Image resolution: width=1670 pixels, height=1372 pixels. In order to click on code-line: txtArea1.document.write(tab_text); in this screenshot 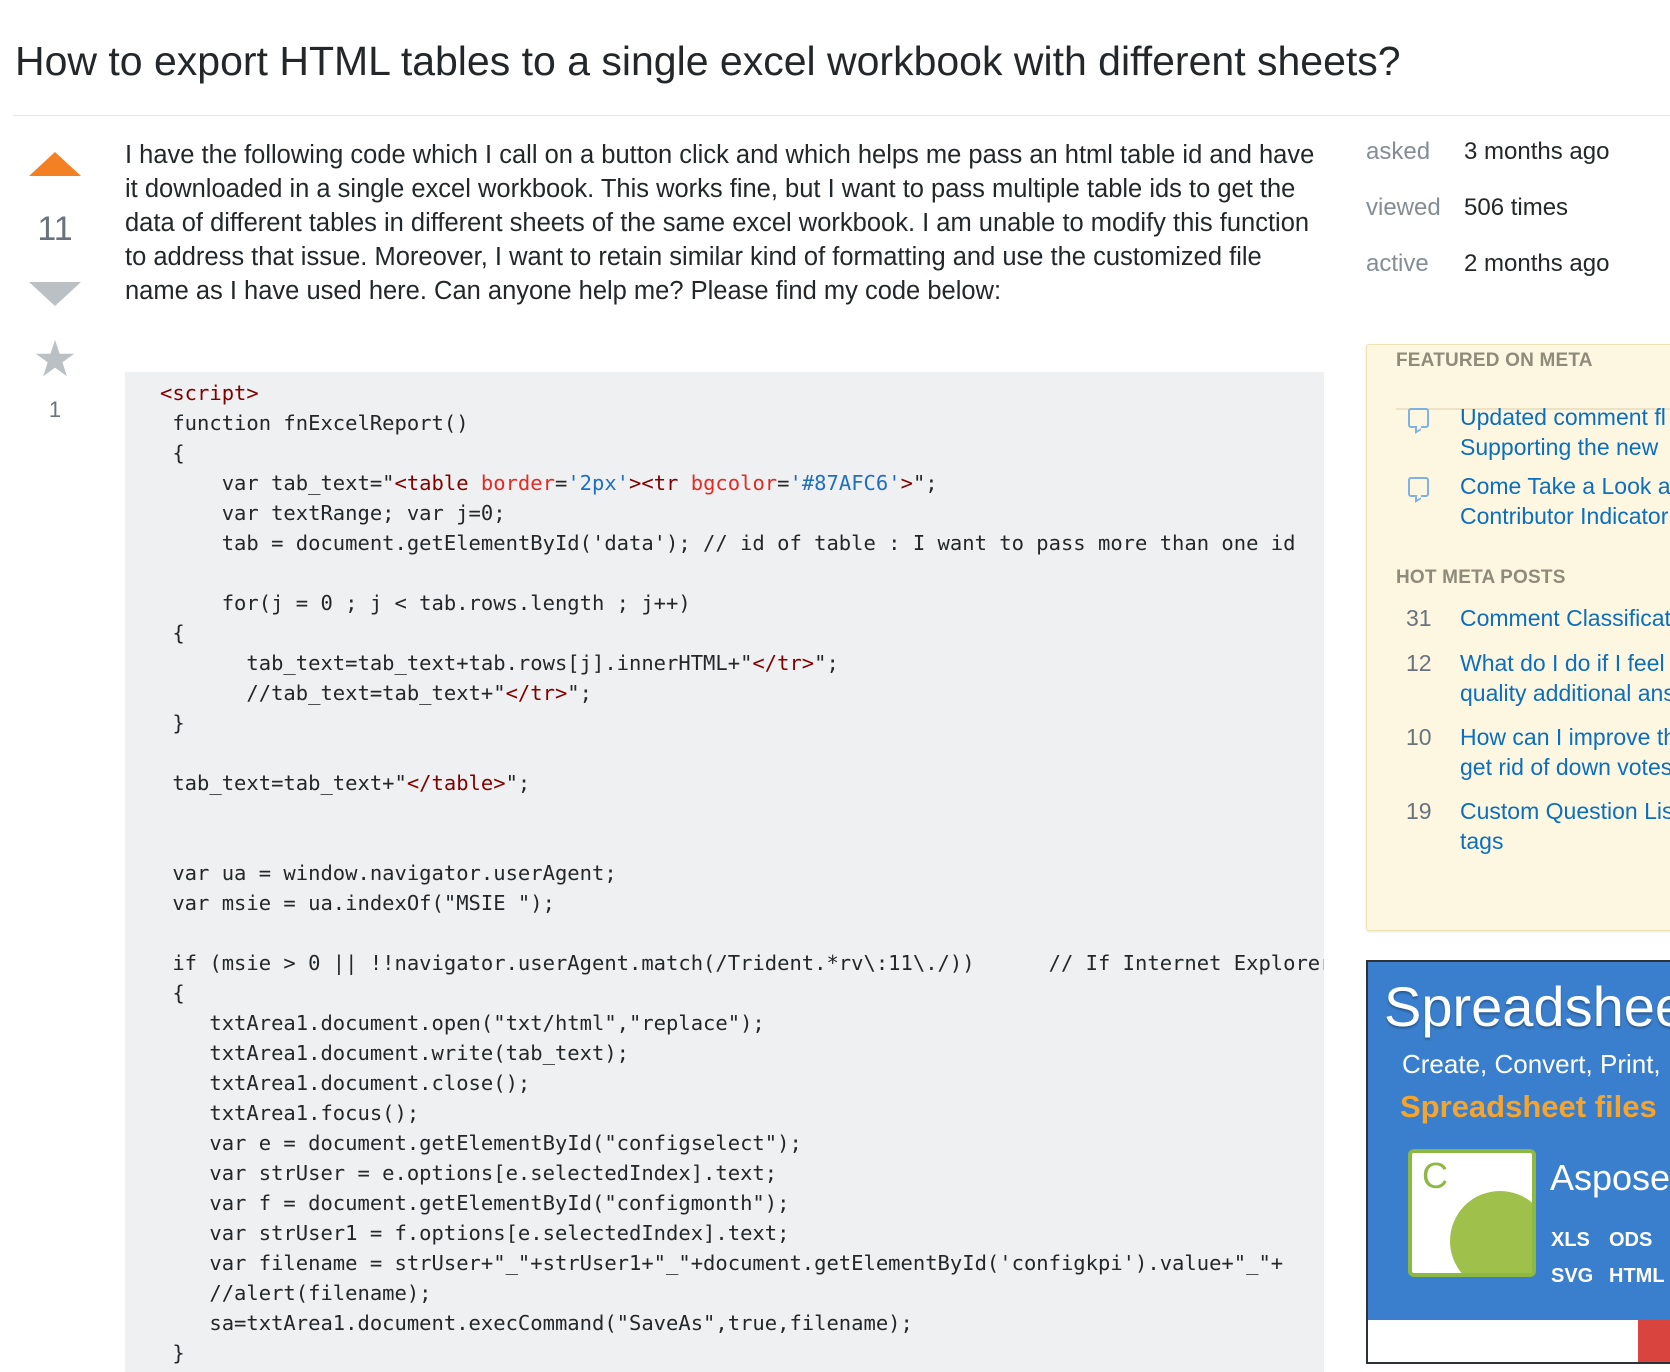, I will do `click(394, 1053)`.